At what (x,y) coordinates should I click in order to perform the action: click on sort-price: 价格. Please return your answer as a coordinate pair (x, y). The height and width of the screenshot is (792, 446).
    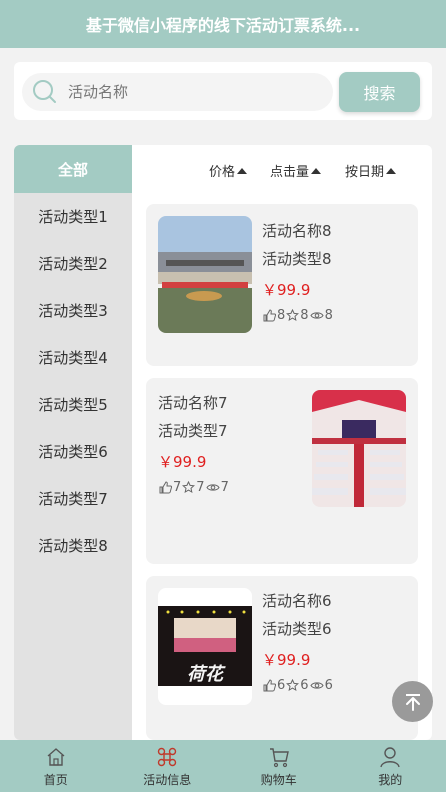
    Looking at the image, I should click on (228, 170).